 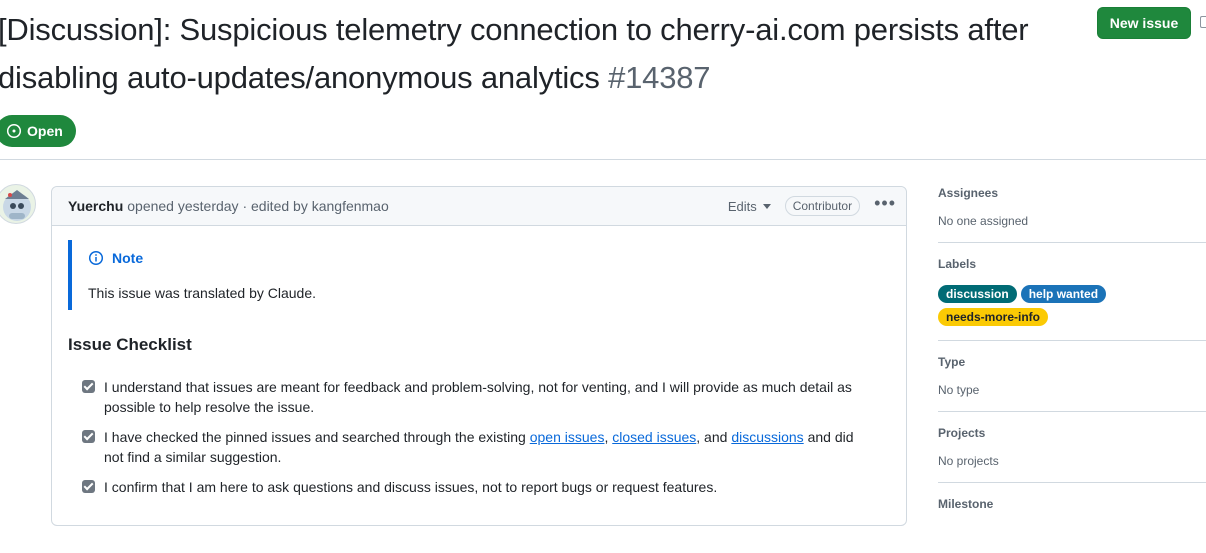 I want to click on assignees-heading: Assignees, so click(x=1072, y=193).